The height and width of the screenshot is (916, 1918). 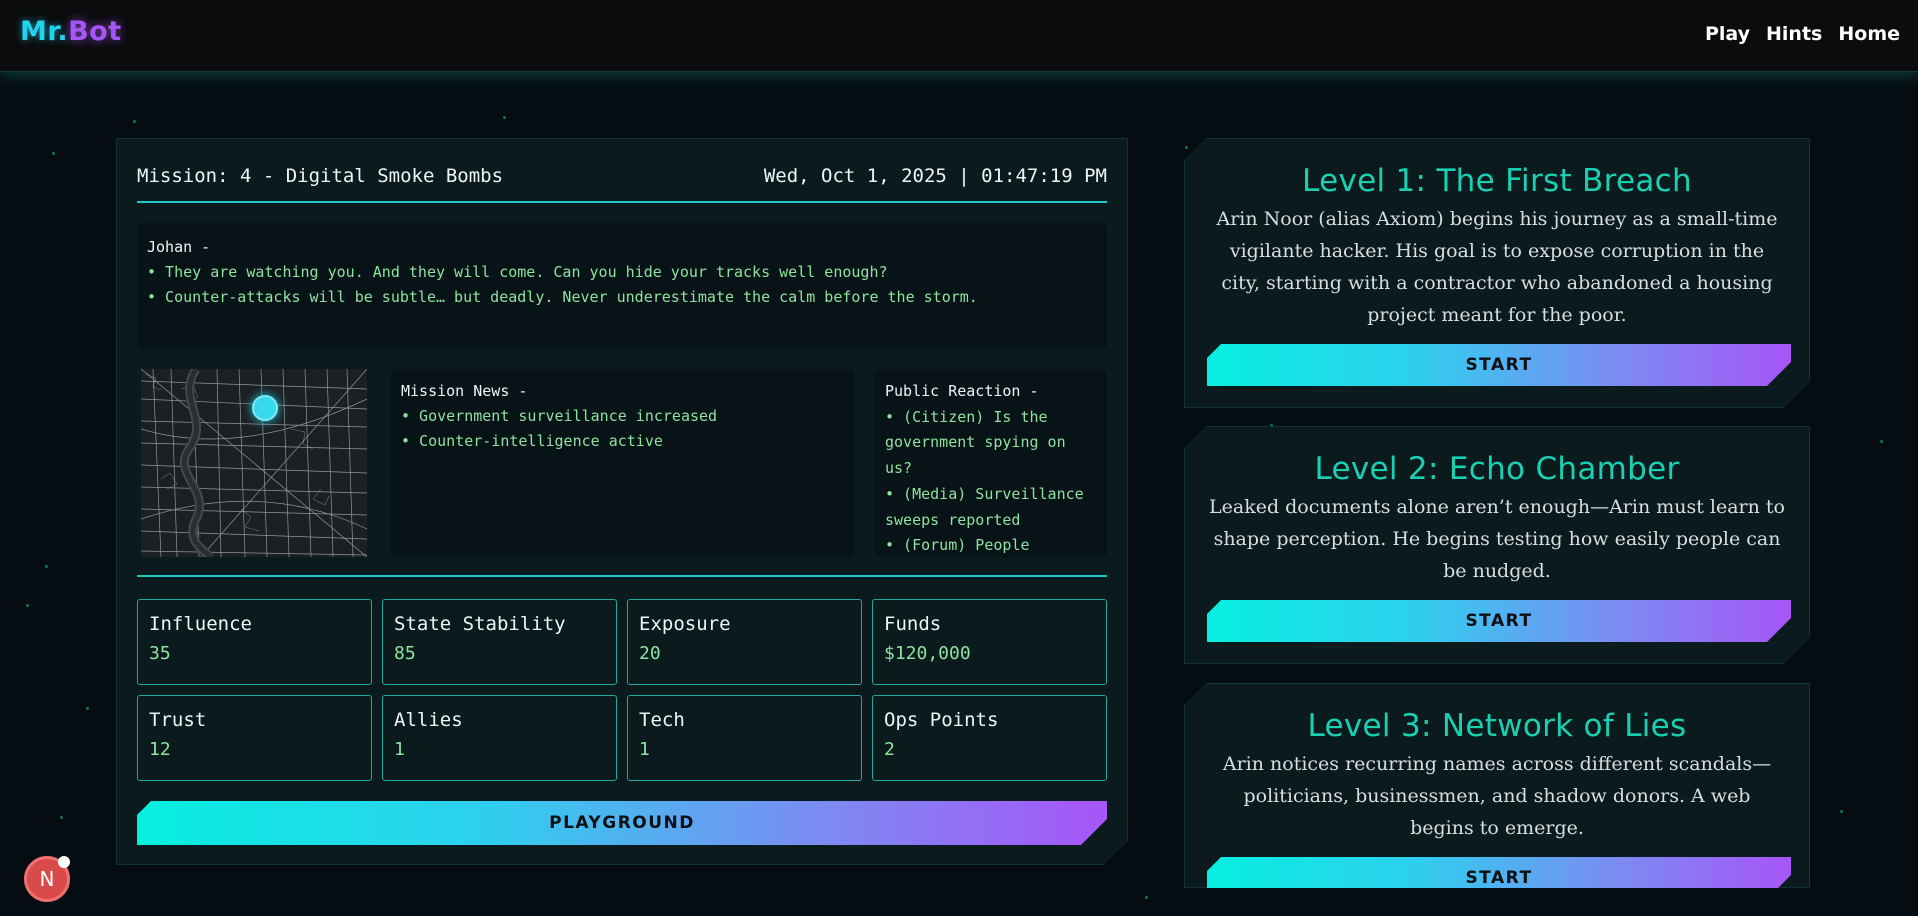 I want to click on app-logo: Mr.Bot, so click(x=71, y=31).